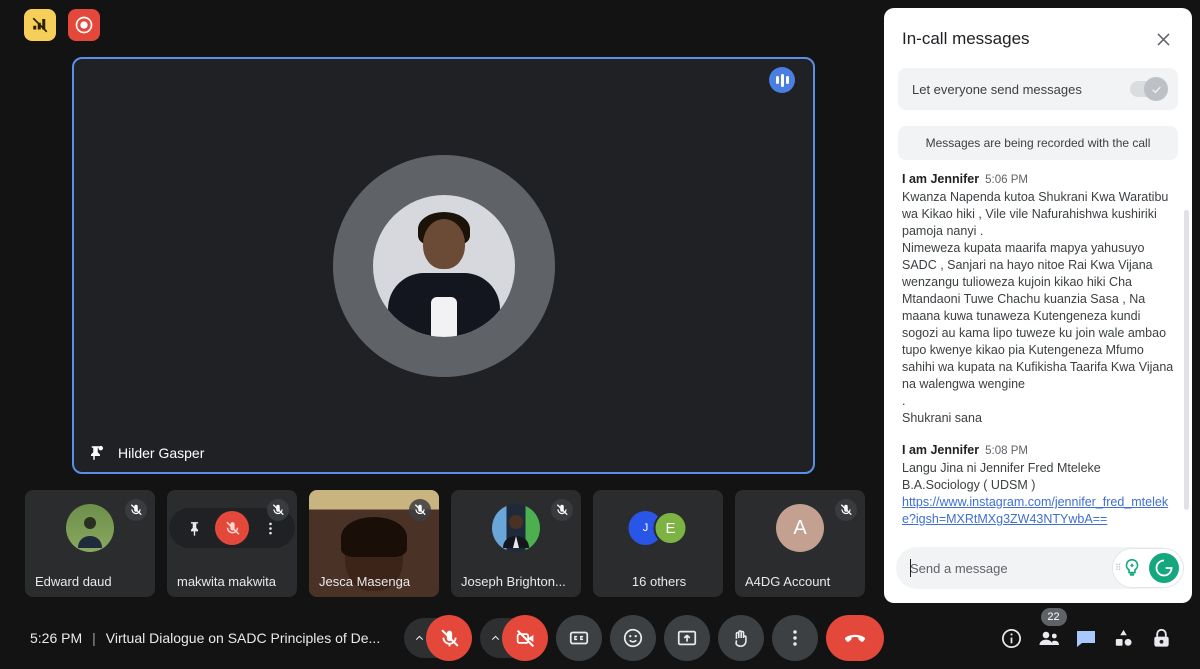  What do you see at coordinates (374, 543) in the screenshot?
I see `thumbnail-jesca-masenga: Jesca Masenga` at bounding box center [374, 543].